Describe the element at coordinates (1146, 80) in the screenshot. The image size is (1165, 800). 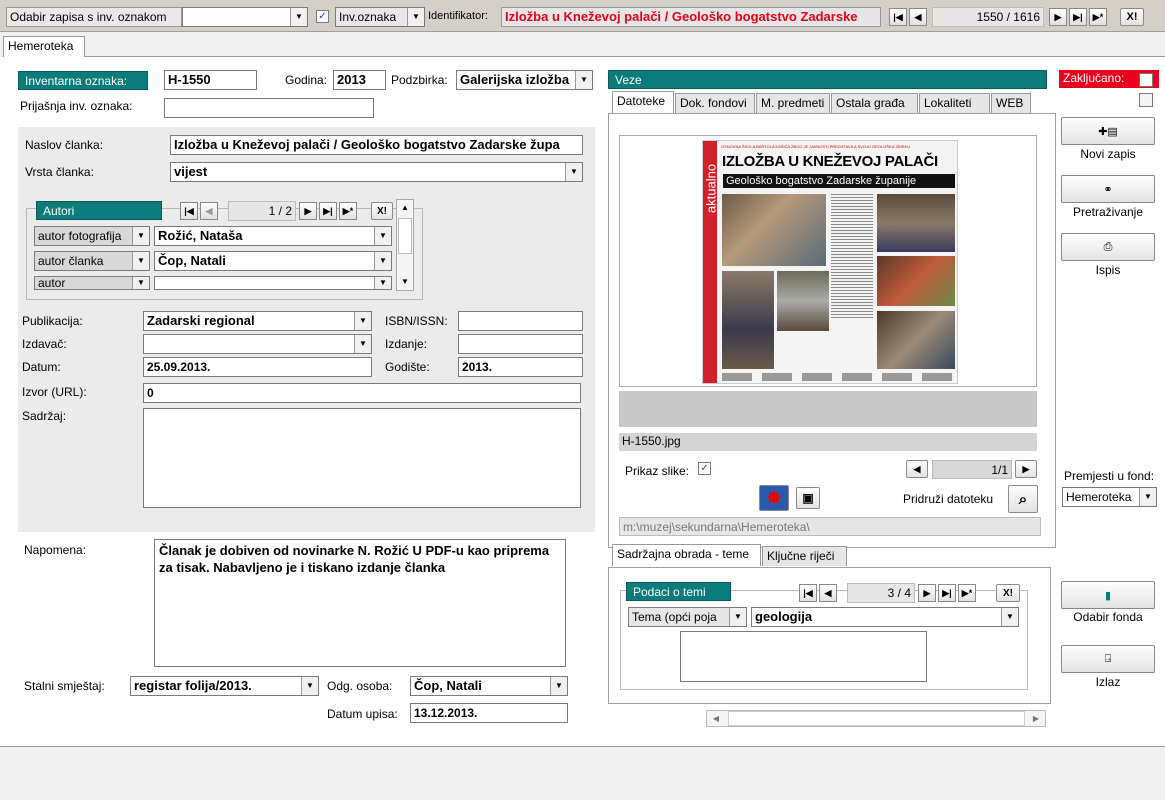
I see `zakljucano-checkbox` at that location.